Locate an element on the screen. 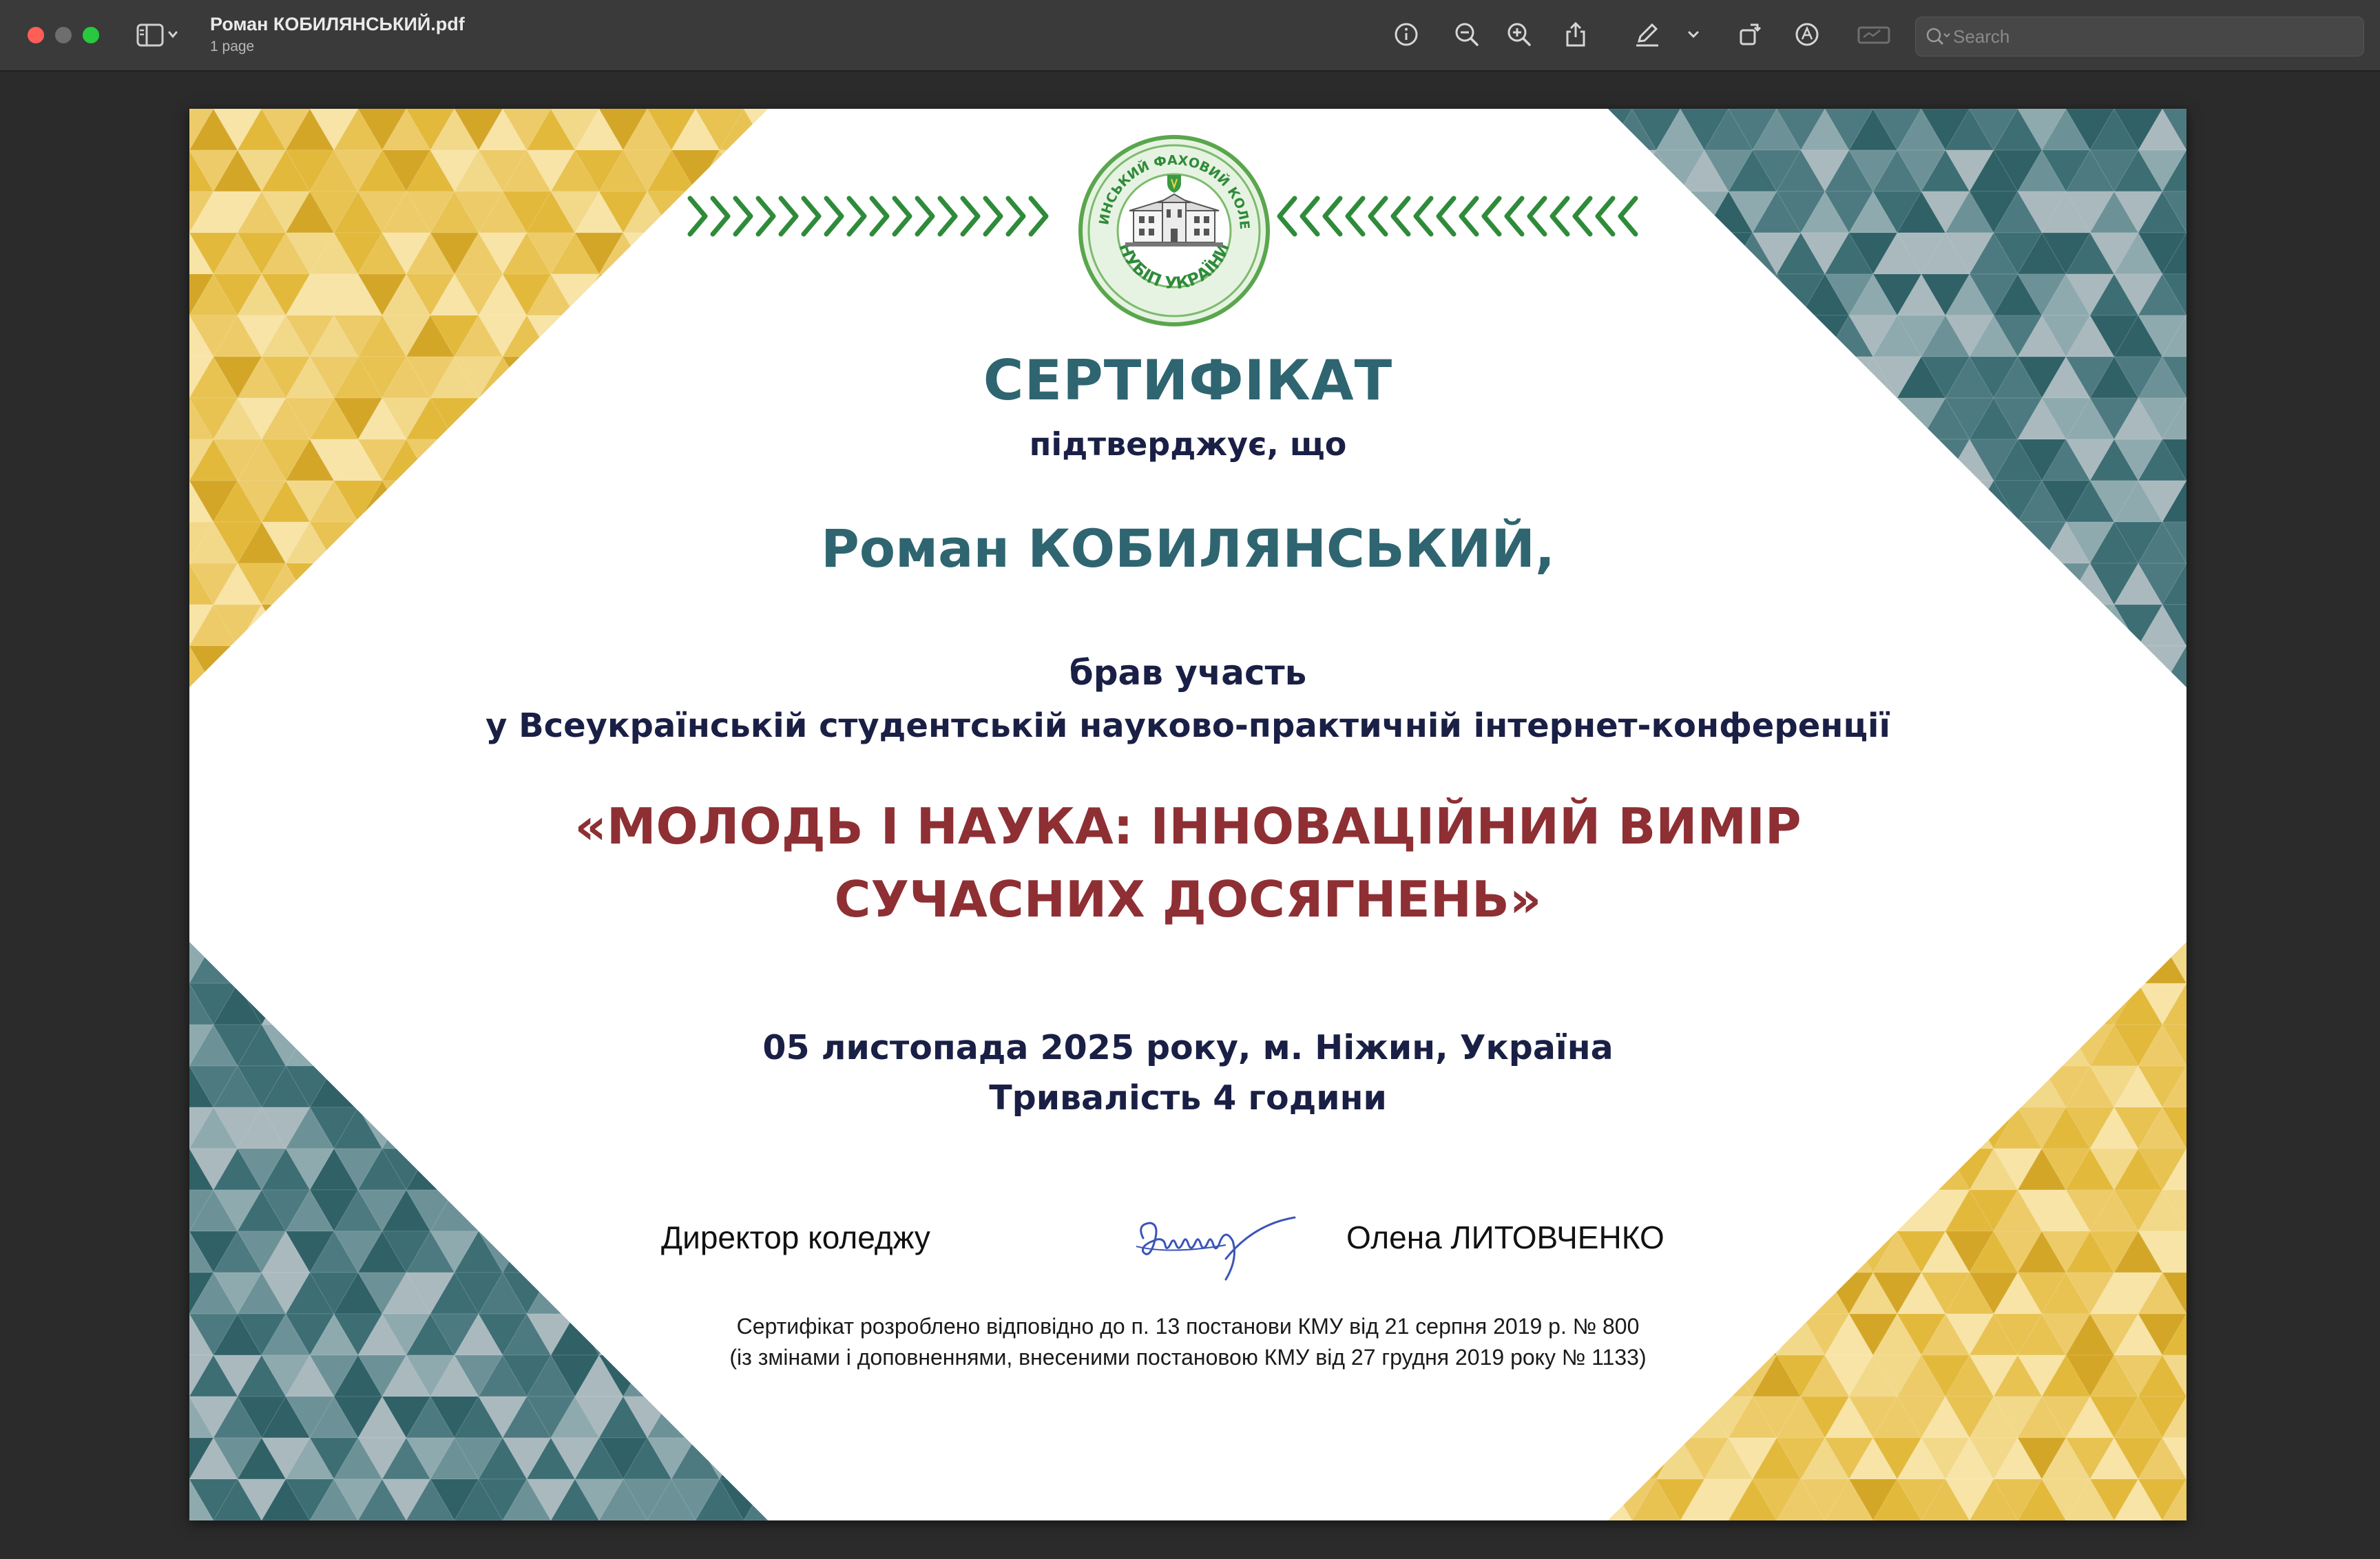 This screenshot has height=1559, width=2380. search-input is located at coordinates (2153, 36).